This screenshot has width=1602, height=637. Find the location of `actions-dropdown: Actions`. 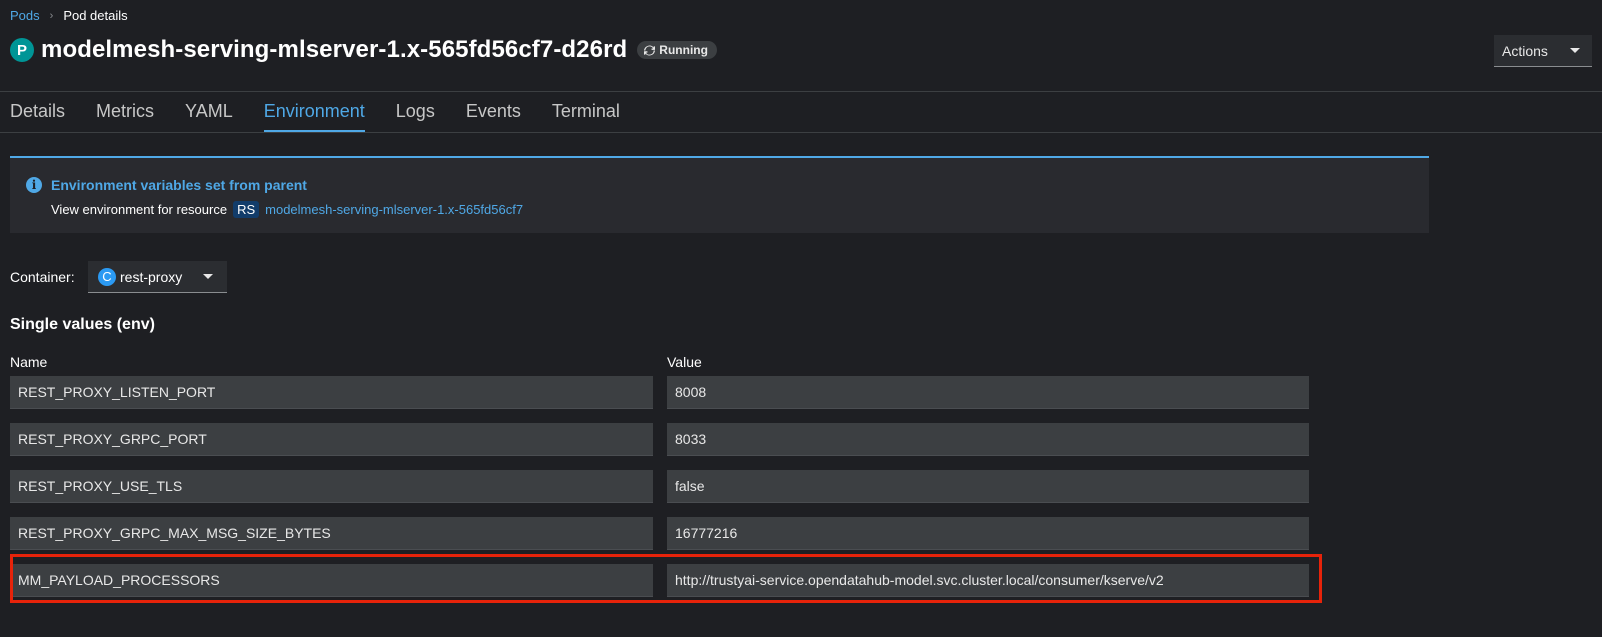

actions-dropdown: Actions is located at coordinates (1543, 51).